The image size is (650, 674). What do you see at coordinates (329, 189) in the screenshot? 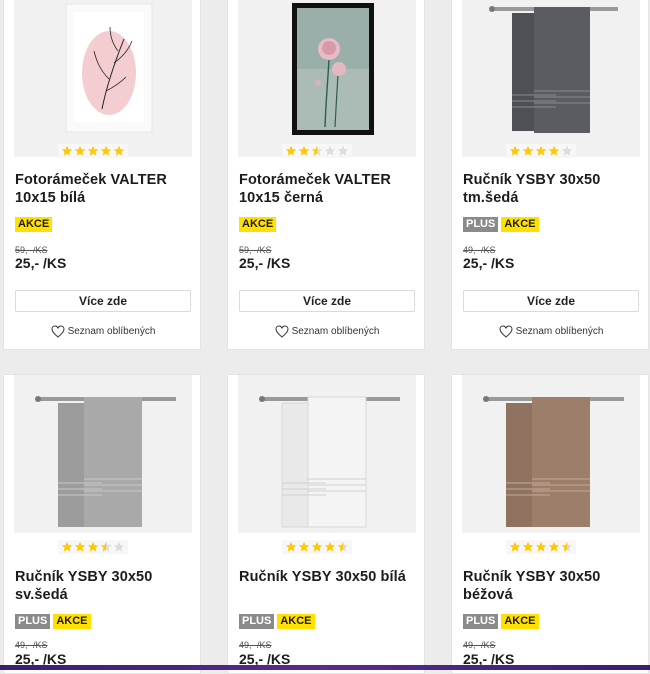
I see `product-title: Fotorámeček VALTER 10x15 černá` at bounding box center [329, 189].